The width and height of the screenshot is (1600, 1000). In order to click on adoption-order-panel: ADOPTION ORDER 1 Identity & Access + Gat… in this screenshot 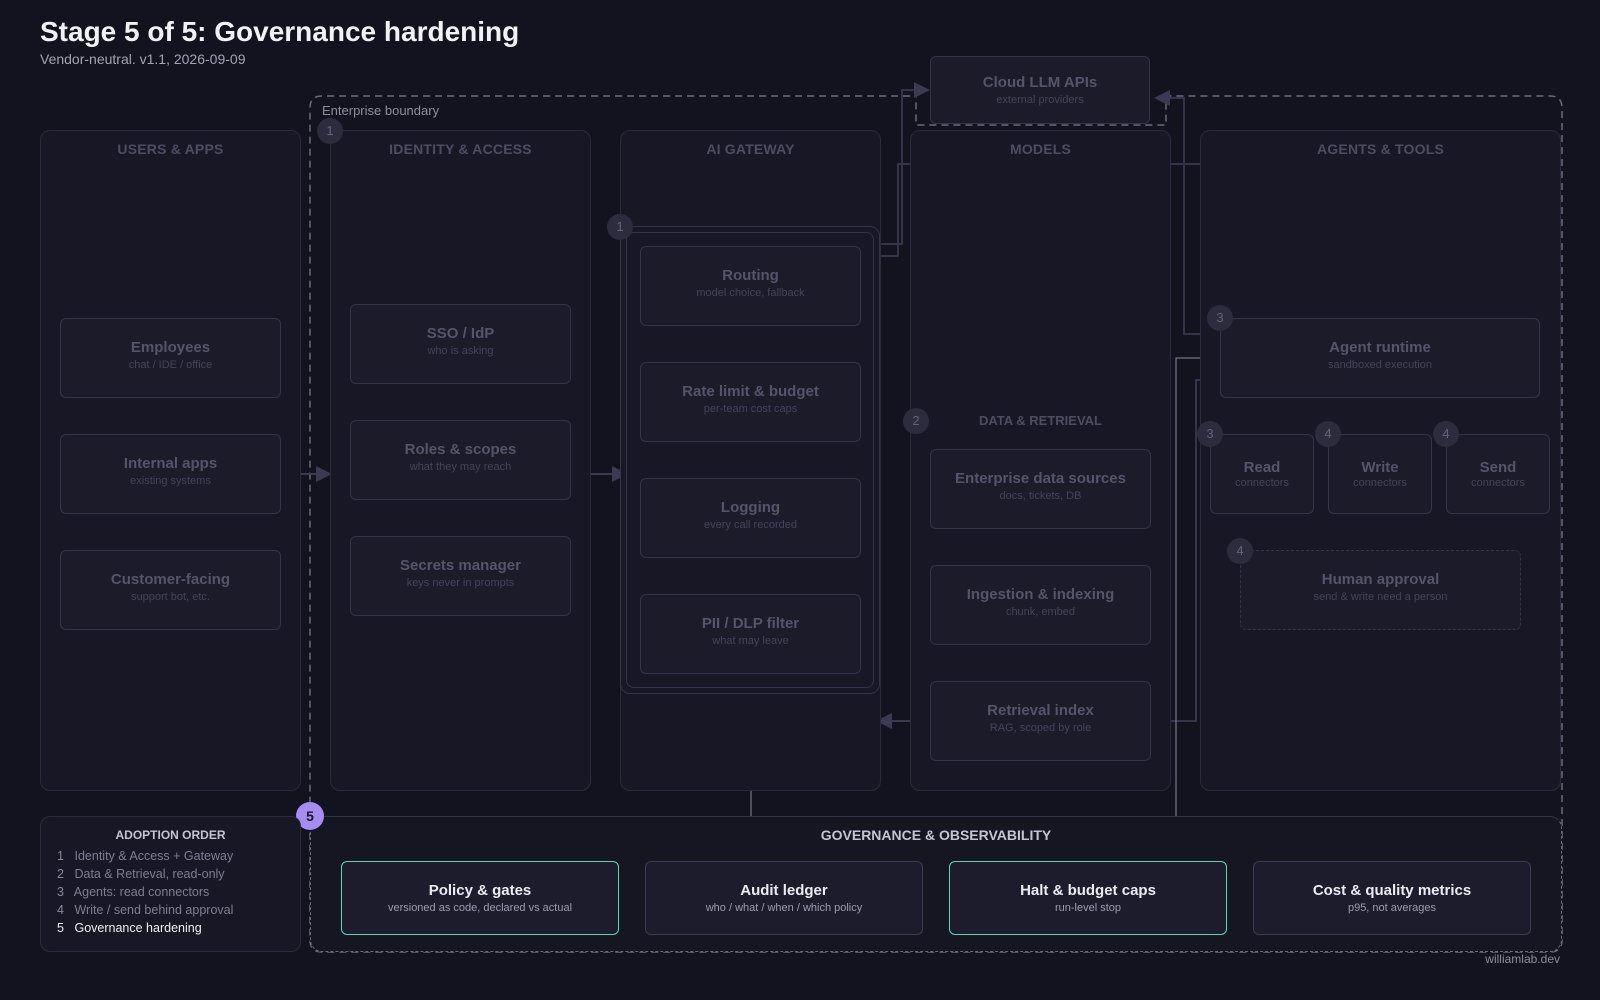, I will do `click(170, 884)`.